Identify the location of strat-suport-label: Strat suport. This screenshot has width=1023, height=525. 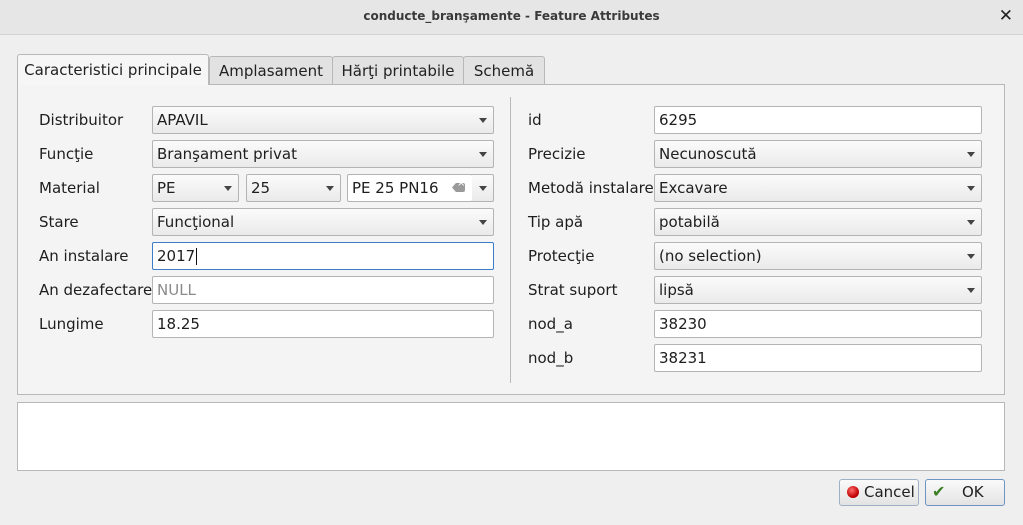
(573, 290).